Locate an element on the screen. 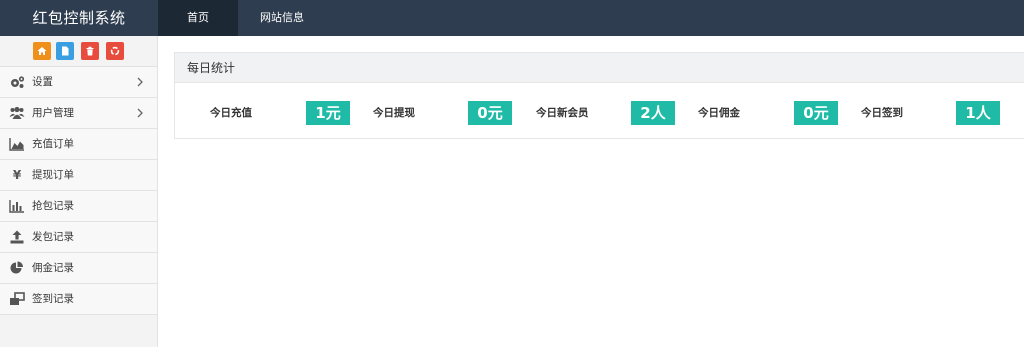 This screenshot has height=347, width=1024. sidebar-item-label: 佣金记录 is located at coordinates (53, 268).